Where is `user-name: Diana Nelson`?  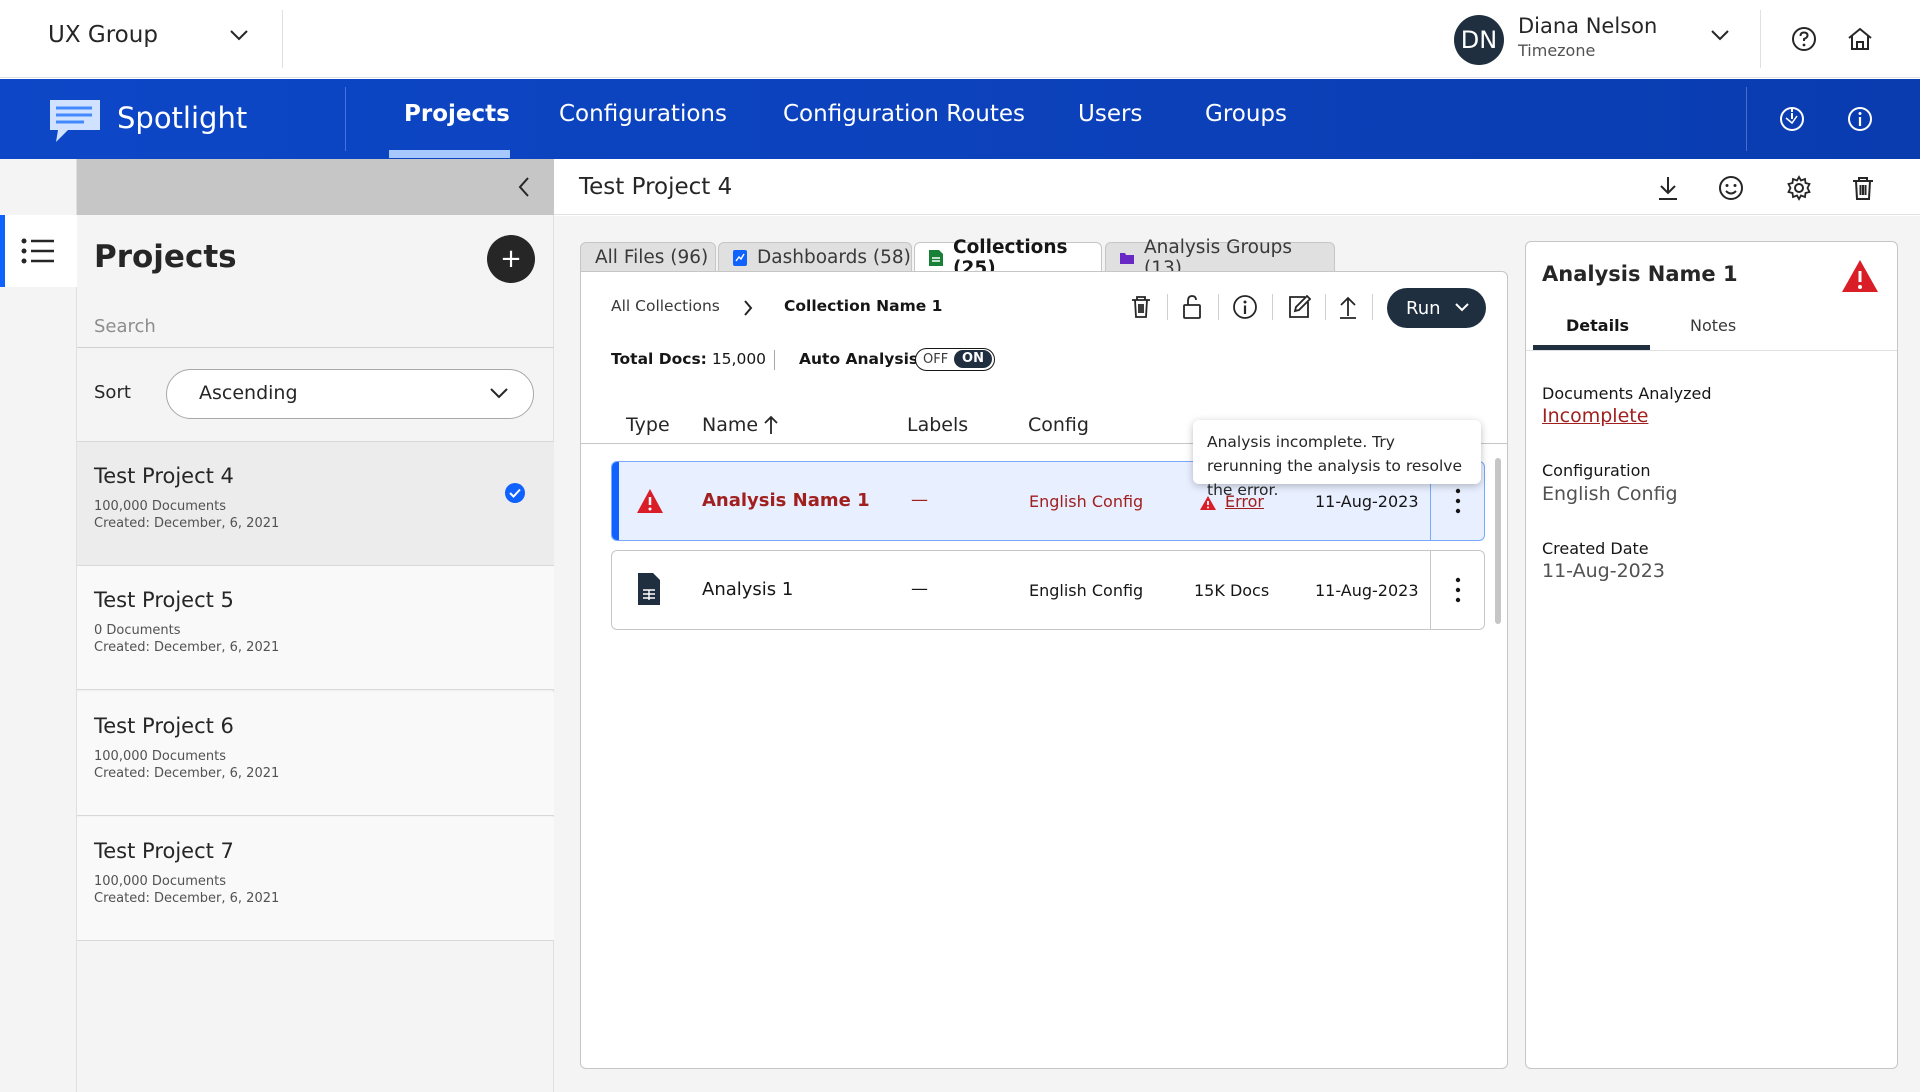 user-name: Diana Nelson is located at coordinates (1587, 26).